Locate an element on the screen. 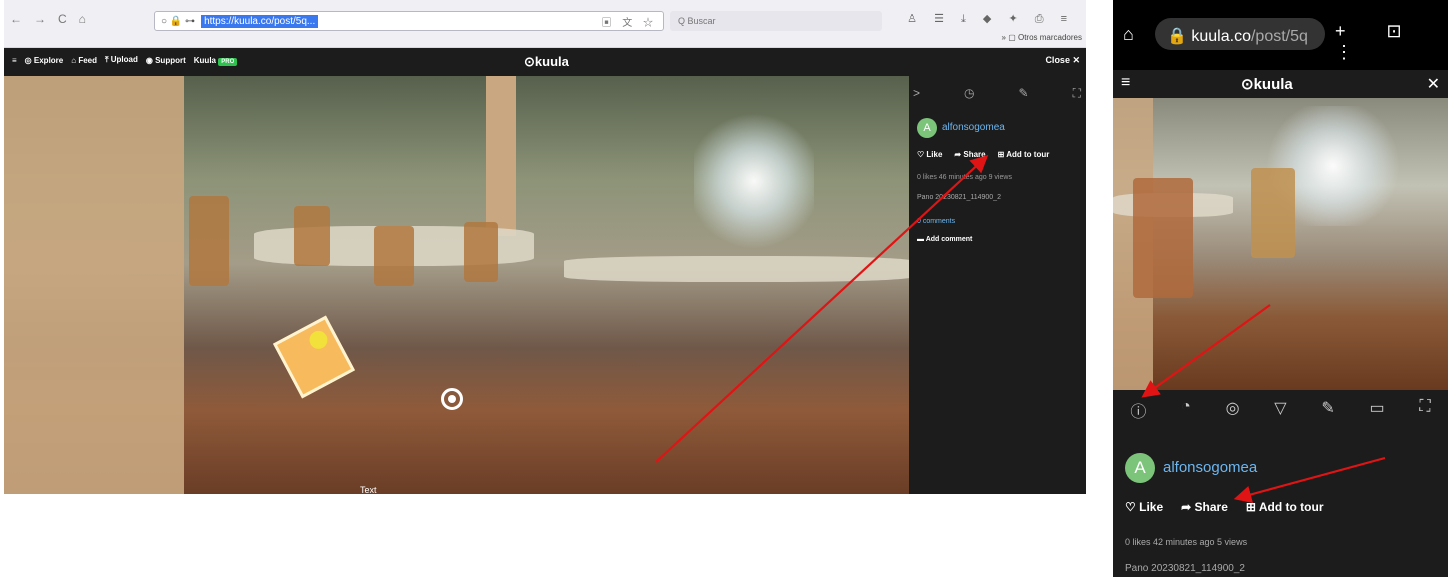 The image size is (1455, 577). mobile-browser-icons: + ⊡ ⋮ is located at coordinates (1391, 42).